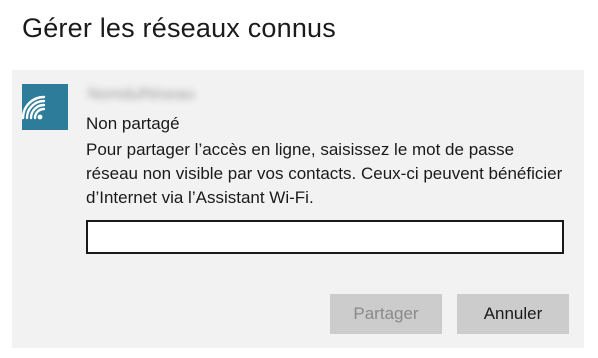 The height and width of the screenshot is (358, 598). Describe the element at coordinates (133, 123) in the screenshot. I see `sharing-status: Non partagé` at that location.